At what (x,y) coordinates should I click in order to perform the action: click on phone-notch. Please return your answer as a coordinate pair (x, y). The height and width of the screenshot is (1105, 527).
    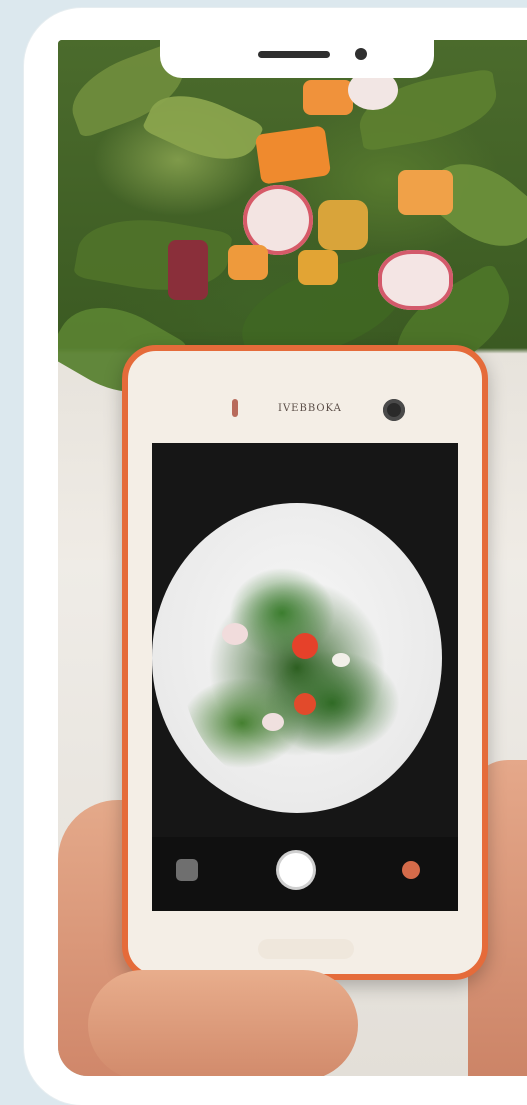
    Looking at the image, I should click on (297, 59).